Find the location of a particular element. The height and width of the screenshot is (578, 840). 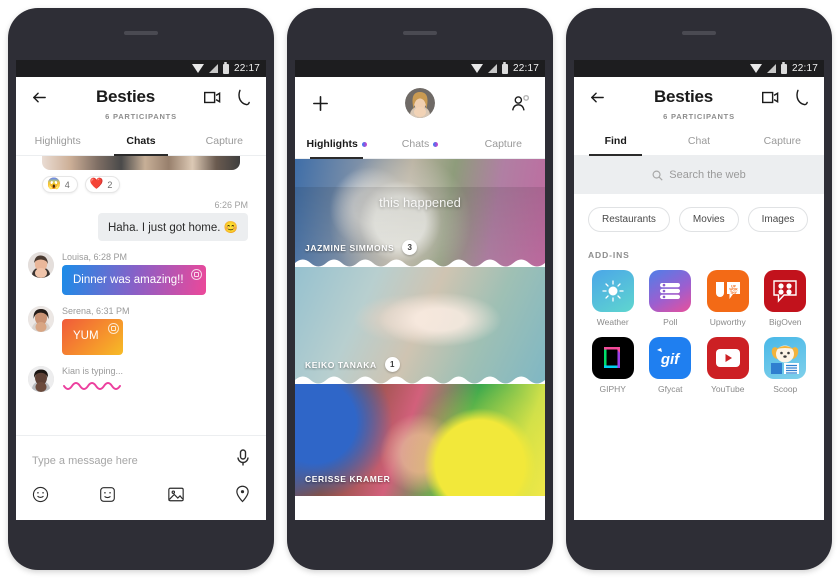

message-sender-meta: Louisa, 6:28 PM is located at coordinates (95, 257).